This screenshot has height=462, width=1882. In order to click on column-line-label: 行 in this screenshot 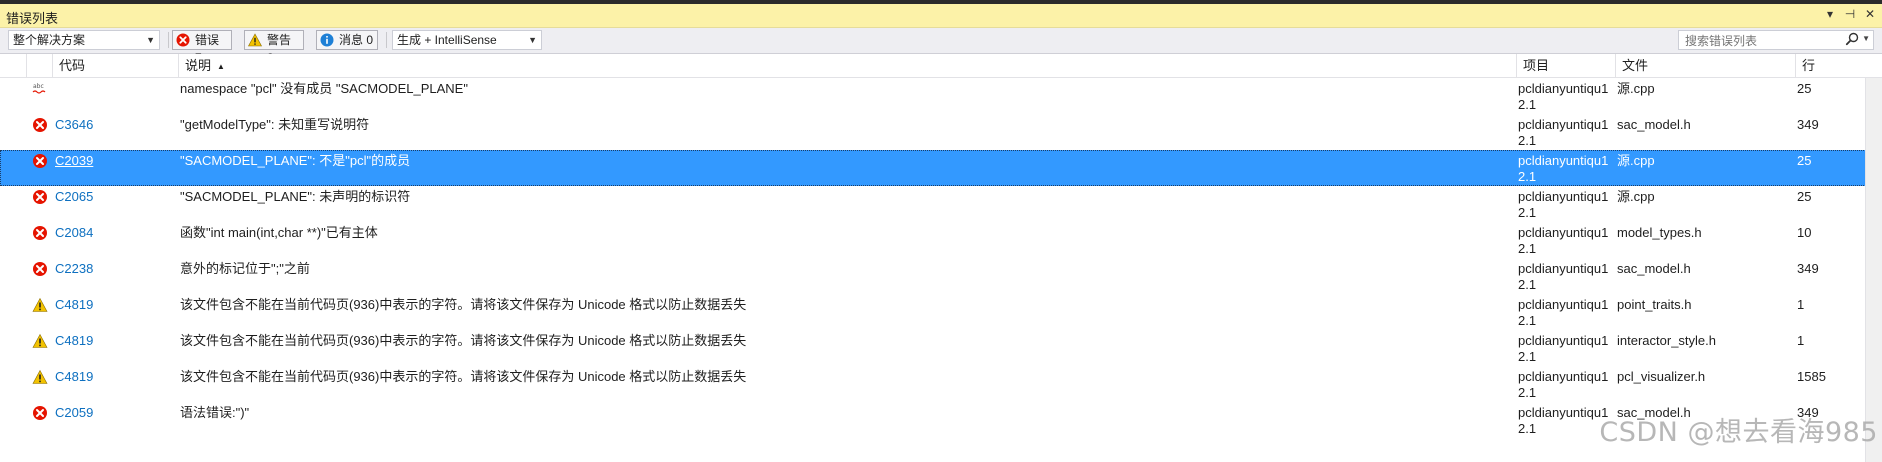, I will do `click(1809, 65)`.